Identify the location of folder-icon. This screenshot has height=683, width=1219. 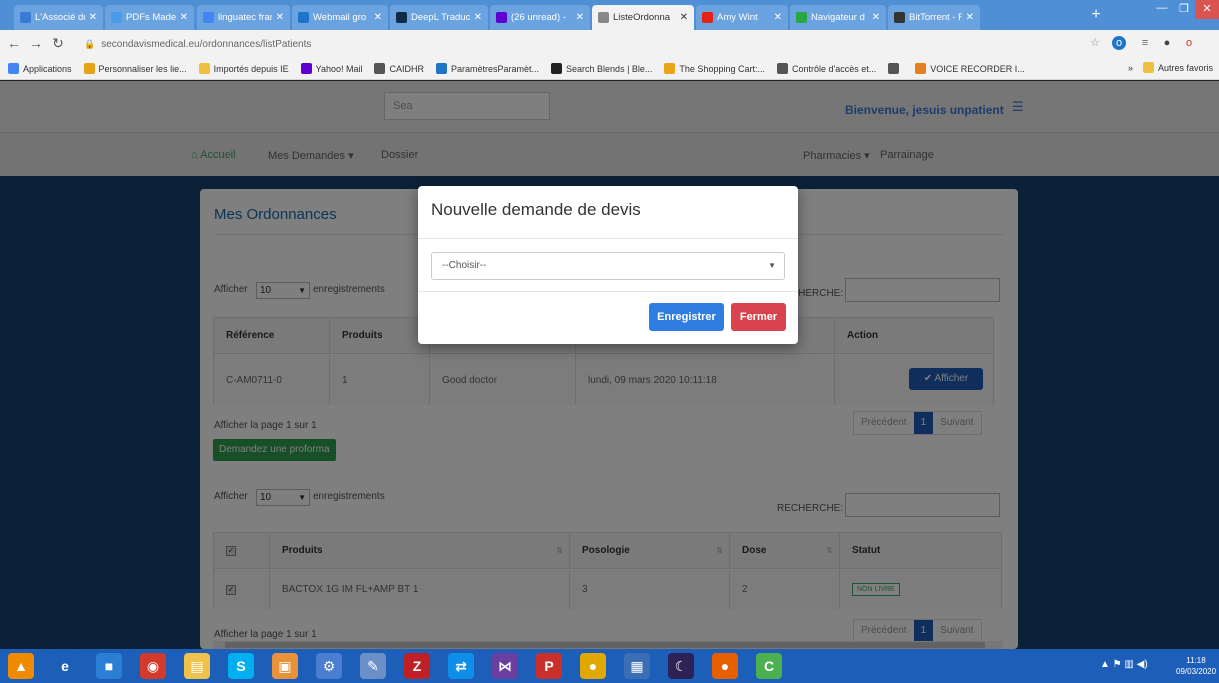
(1148, 67).